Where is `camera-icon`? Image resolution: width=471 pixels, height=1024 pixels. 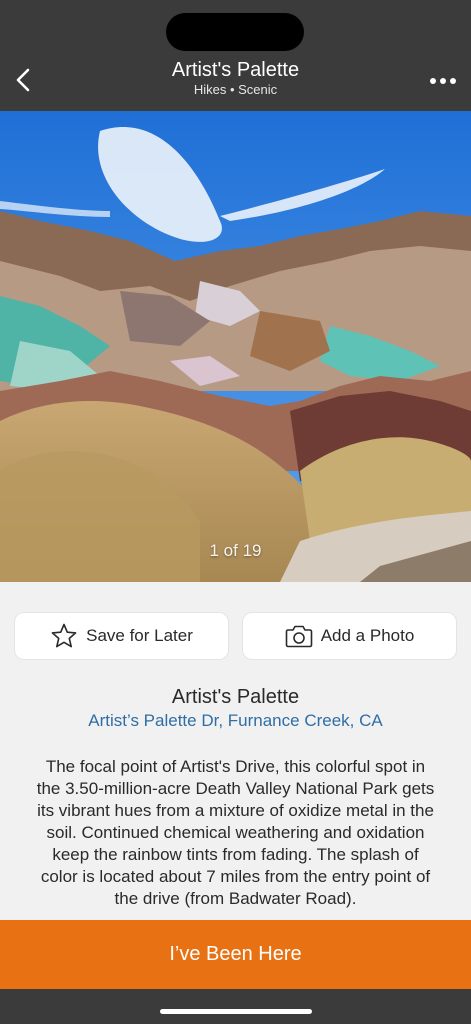 camera-icon is located at coordinates (299, 636).